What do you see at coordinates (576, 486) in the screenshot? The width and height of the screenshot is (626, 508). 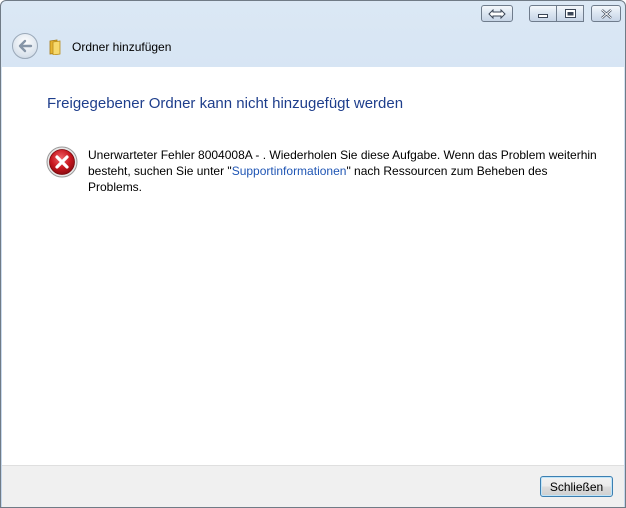 I see `close-button: Schließen` at bounding box center [576, 486].